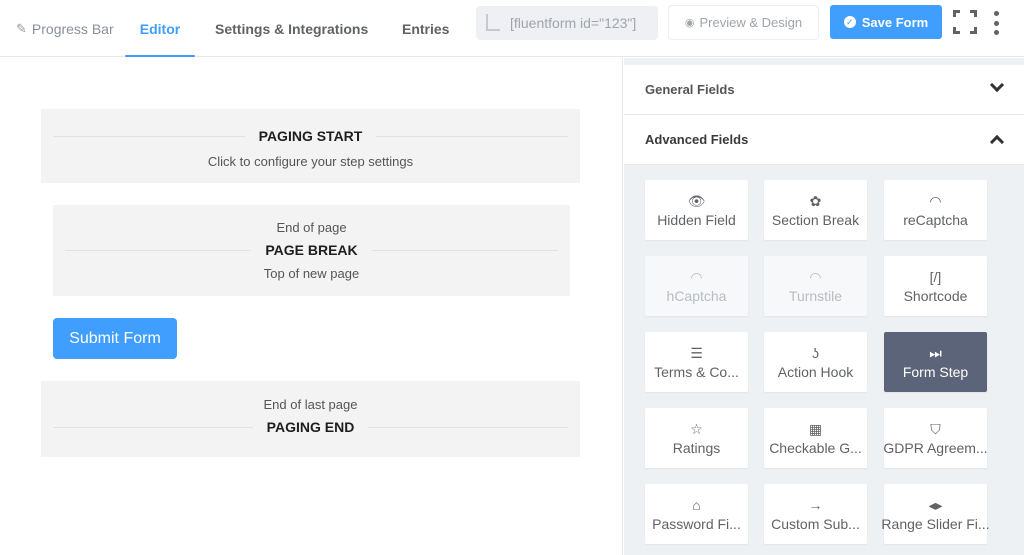 Image resolution: width=1024 pixels, height=555 pixels. Describe the element at coordinates (311, 227) in the screenshot. I see `page-break-top-text: End of page` at that location.